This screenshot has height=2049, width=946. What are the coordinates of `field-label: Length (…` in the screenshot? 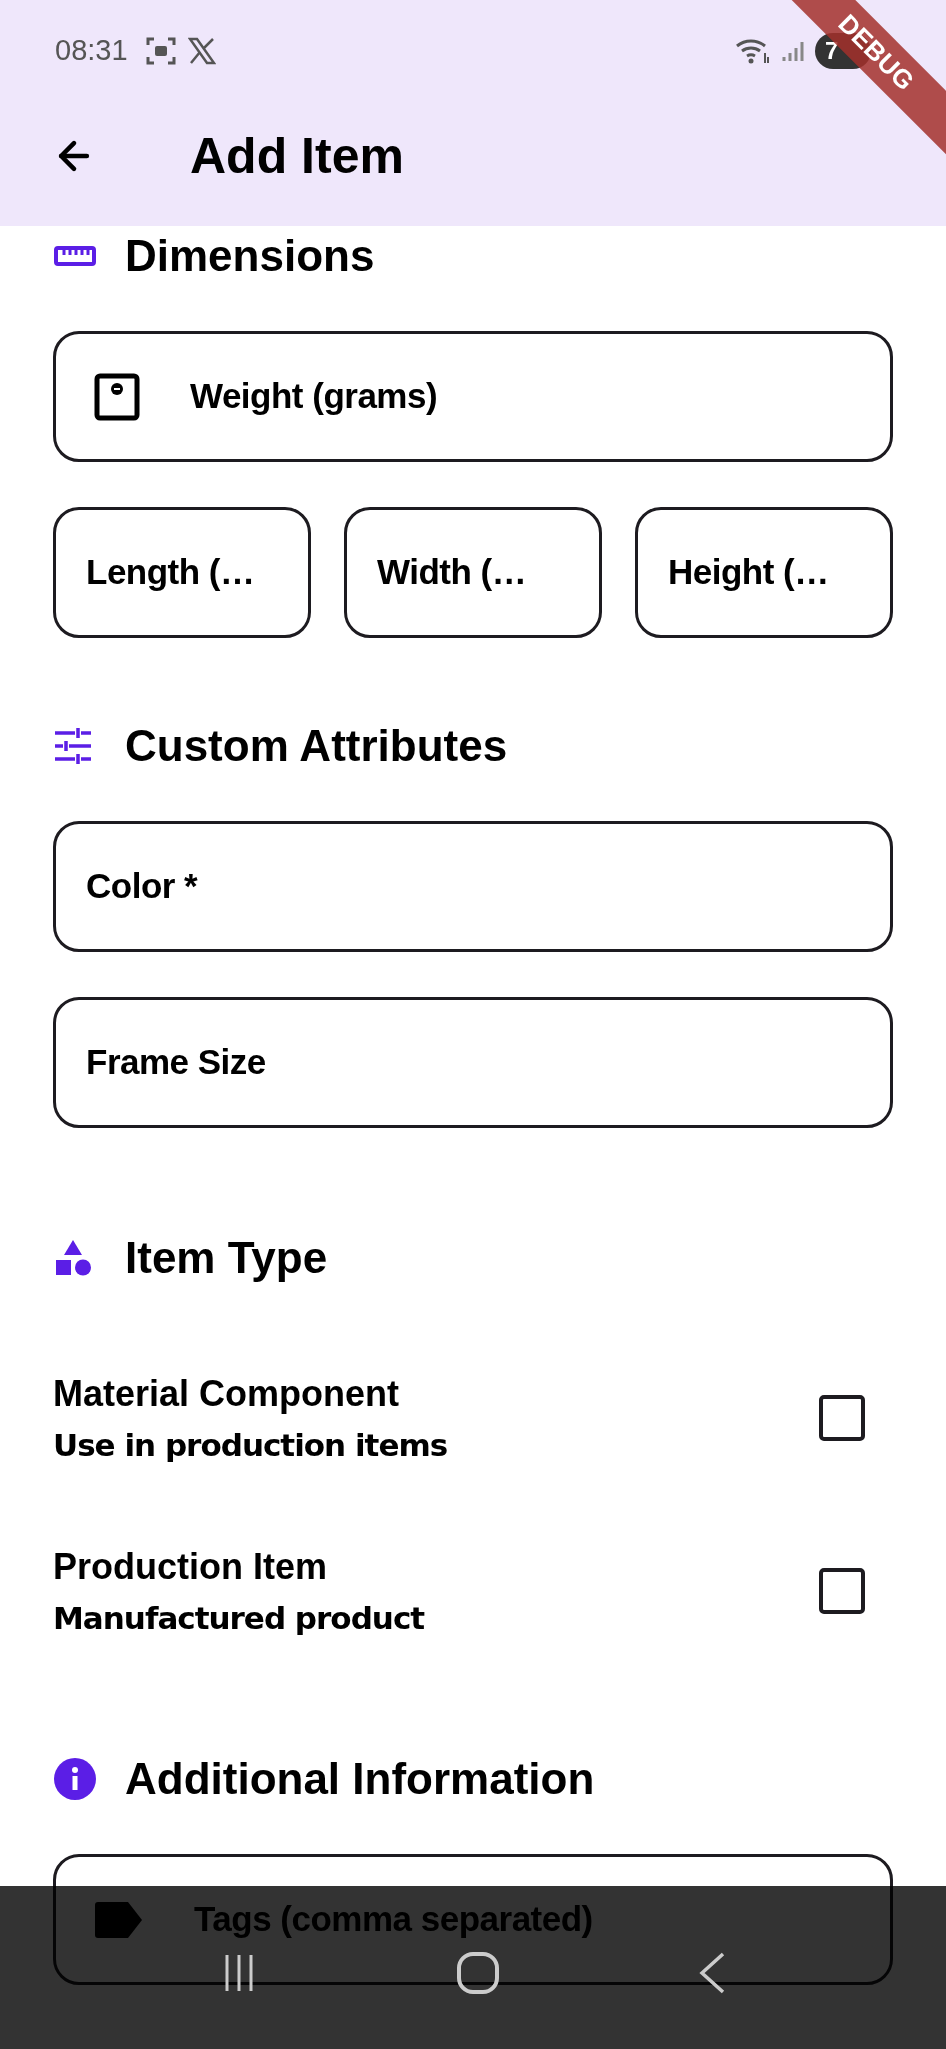 It's located at (170, 572).